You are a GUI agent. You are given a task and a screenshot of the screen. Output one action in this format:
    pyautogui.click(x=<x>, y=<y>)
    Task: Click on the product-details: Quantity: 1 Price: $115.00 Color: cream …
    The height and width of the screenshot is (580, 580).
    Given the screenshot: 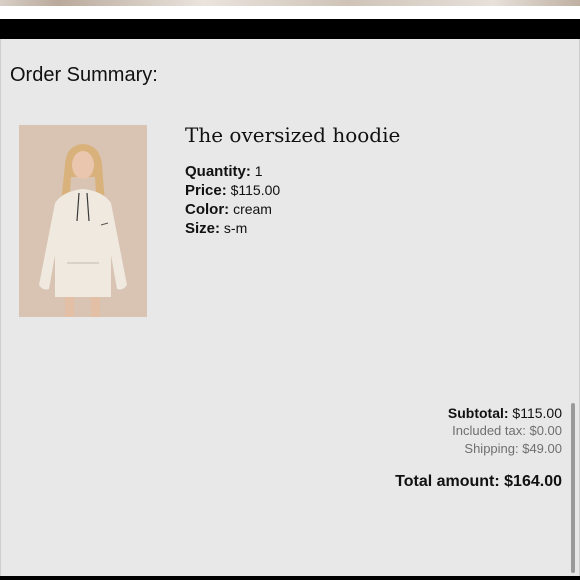 What is the action you would take?
    pyautogui.click(x=232, y=200)
    